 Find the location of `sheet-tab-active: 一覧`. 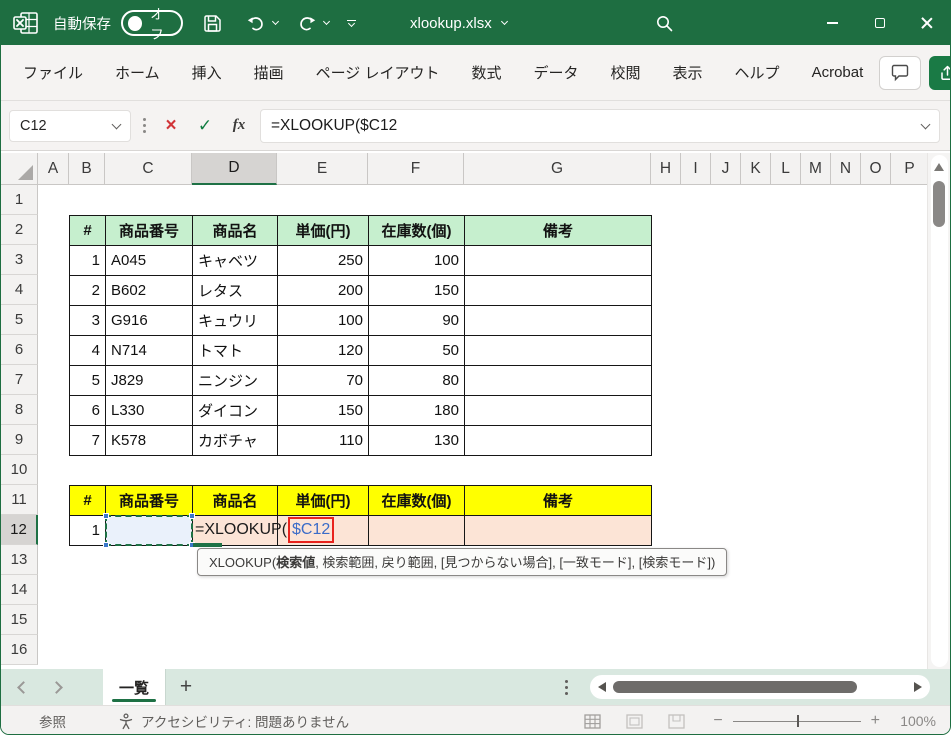

sheet-tab-active: 一覧 is located at coordinates (135, 687).